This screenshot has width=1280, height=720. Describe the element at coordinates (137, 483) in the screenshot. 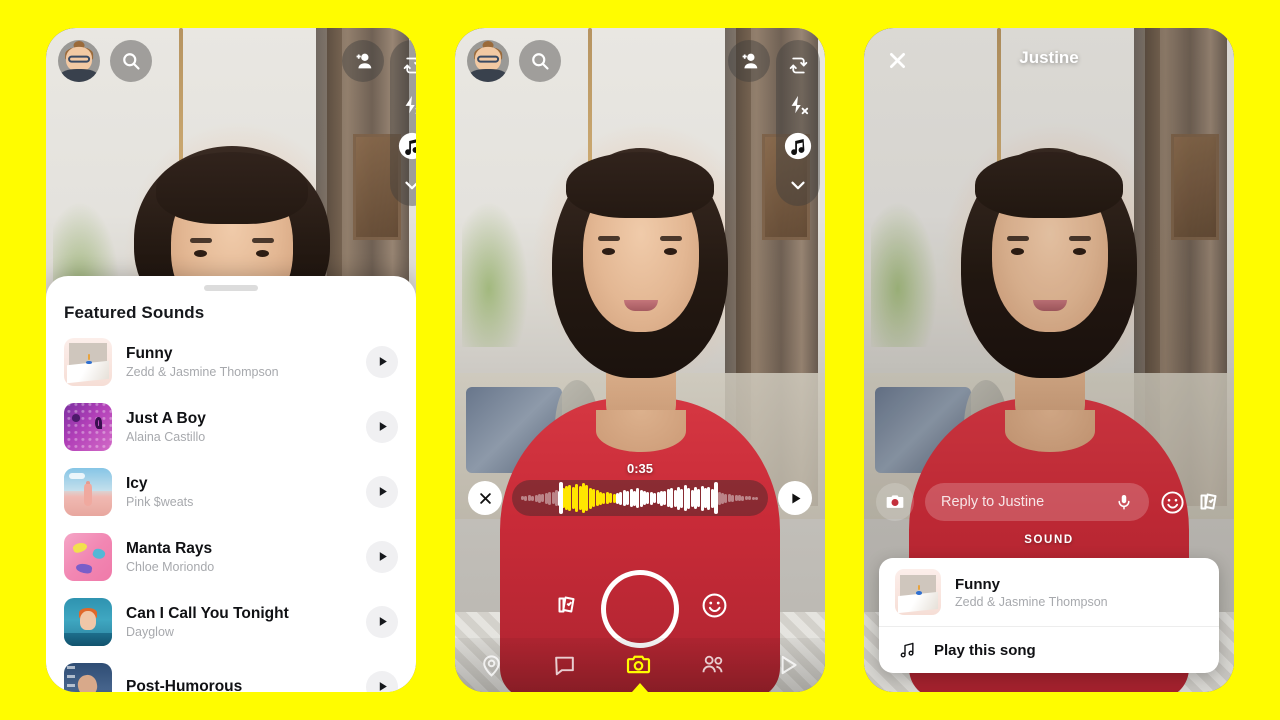

I see `sound-title: Icy` at that location.